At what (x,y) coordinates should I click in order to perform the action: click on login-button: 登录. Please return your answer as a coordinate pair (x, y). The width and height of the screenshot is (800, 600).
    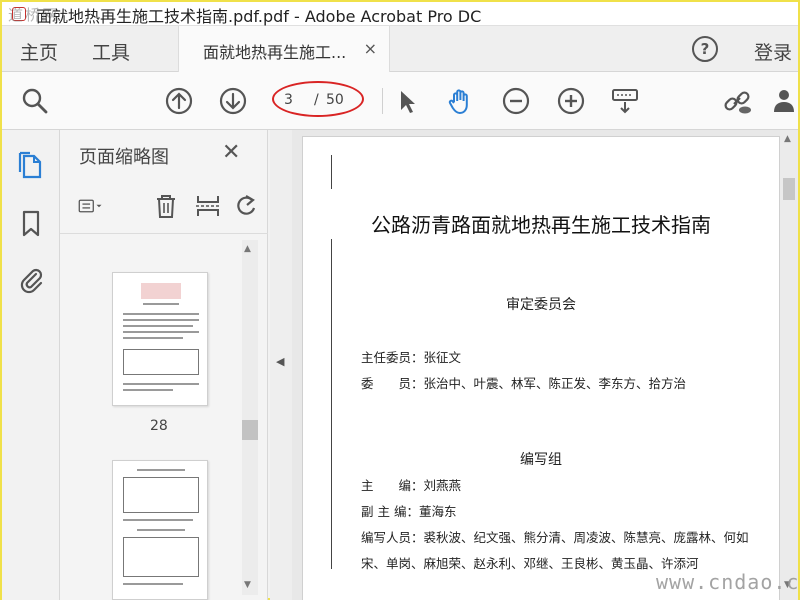
    Looking at the image, I should click on (773, 51).